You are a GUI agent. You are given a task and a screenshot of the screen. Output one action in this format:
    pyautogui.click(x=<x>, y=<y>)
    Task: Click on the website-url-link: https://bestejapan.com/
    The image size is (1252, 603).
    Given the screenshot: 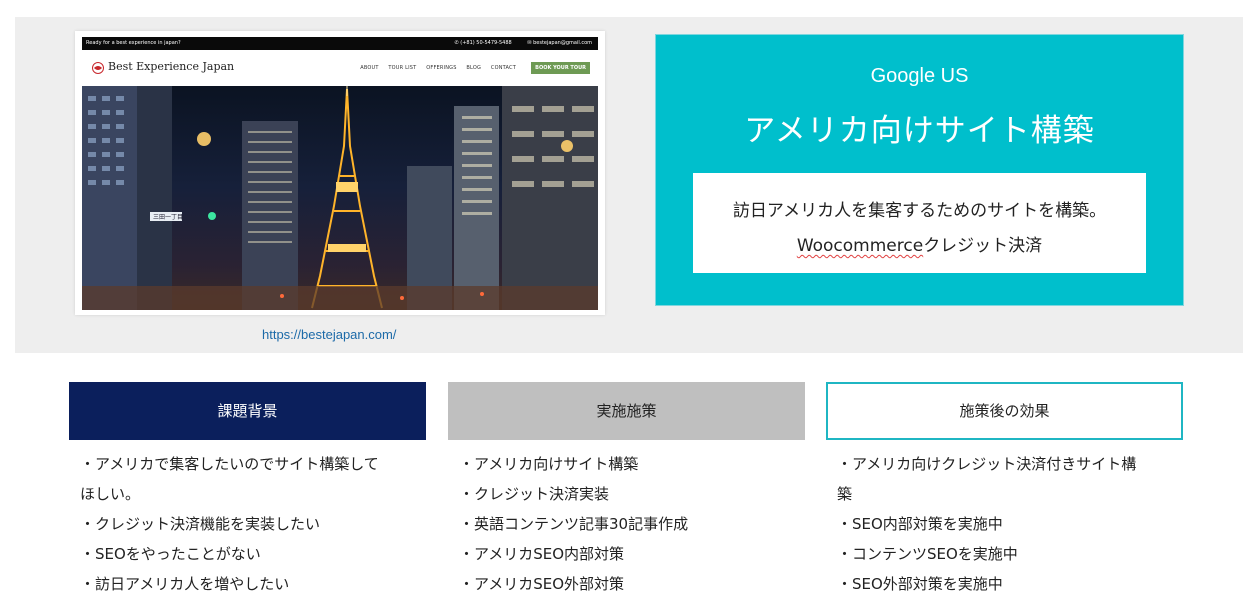 What is the action you would take?
    pyautogui.click(x=329, y=334)
    